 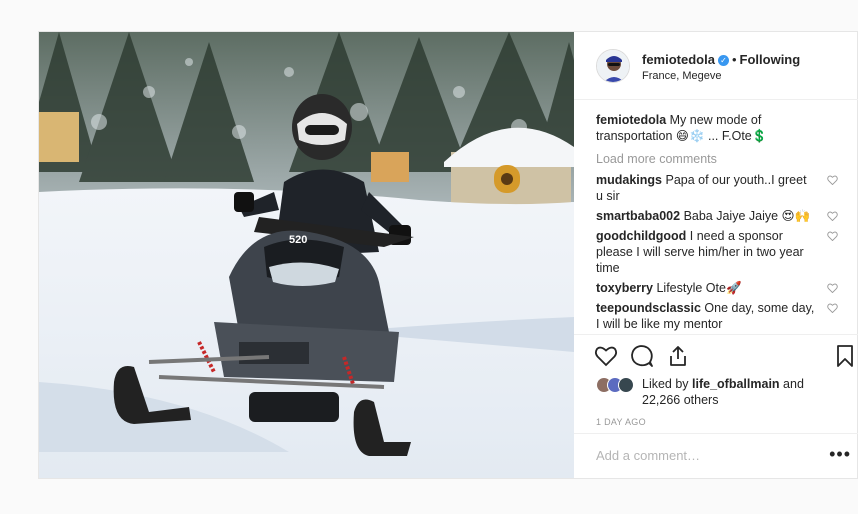 I want to click on comment-username: teepoundsclassic, so click(x=648, y=308).